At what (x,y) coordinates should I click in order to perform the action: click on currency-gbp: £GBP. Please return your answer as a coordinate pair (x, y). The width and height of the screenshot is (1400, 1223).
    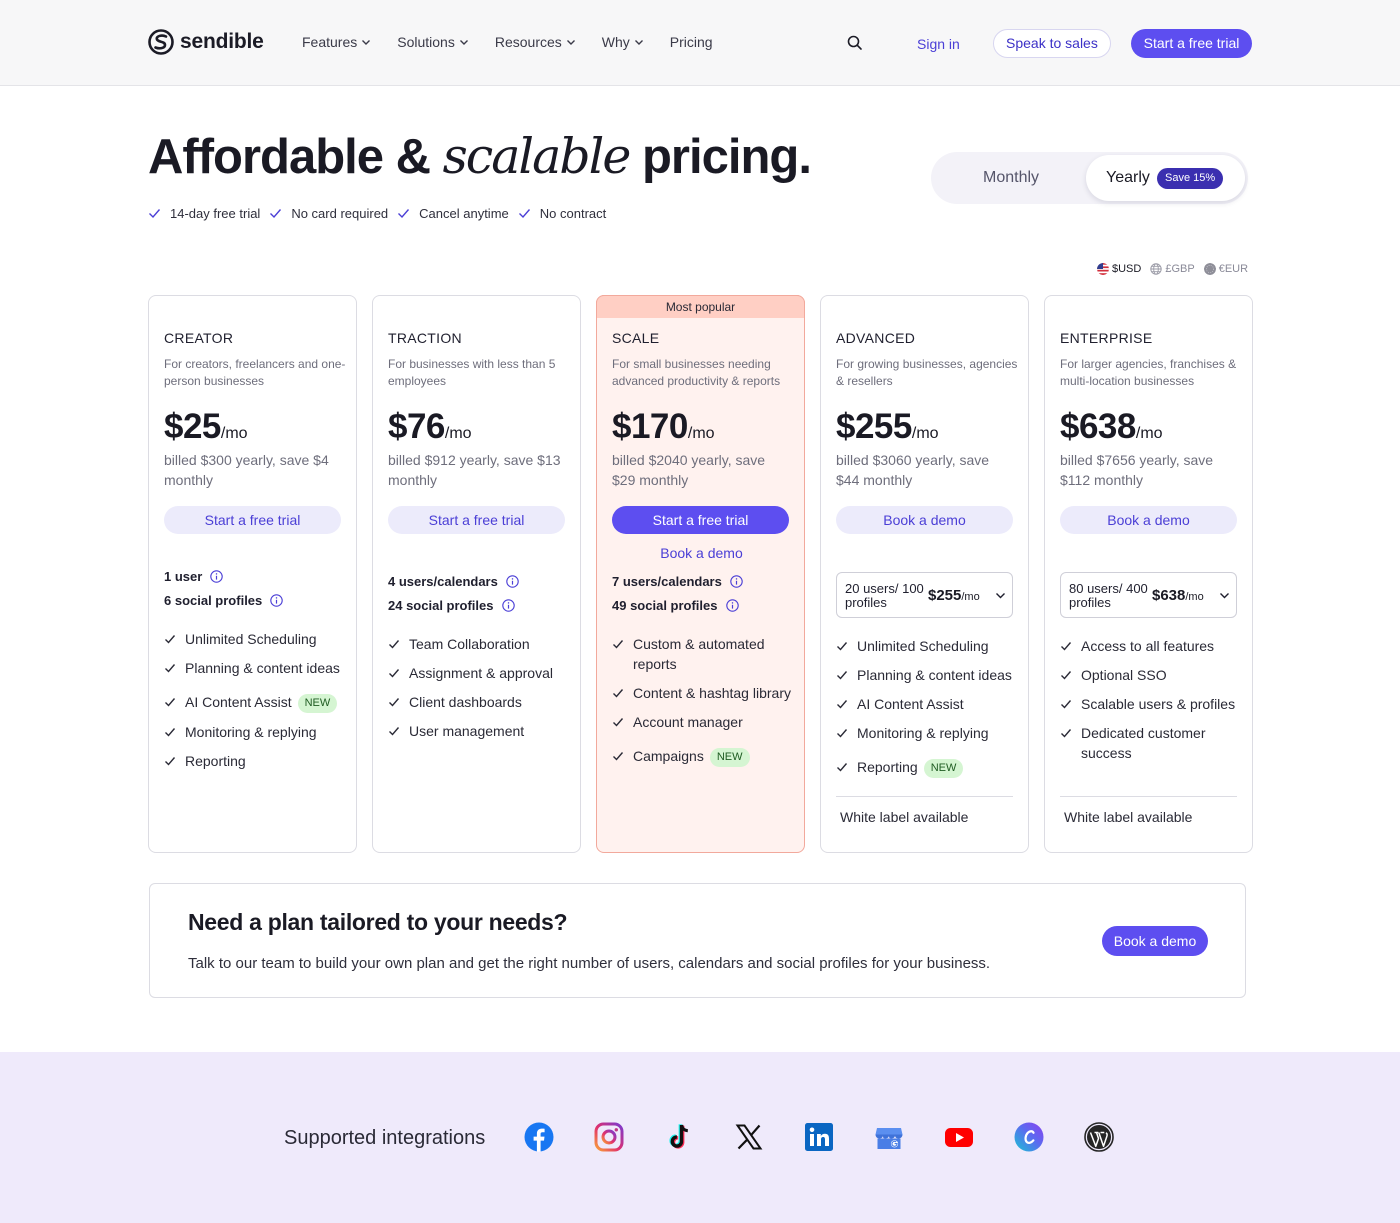
    Looking at the image, I should click on (1172, 269).